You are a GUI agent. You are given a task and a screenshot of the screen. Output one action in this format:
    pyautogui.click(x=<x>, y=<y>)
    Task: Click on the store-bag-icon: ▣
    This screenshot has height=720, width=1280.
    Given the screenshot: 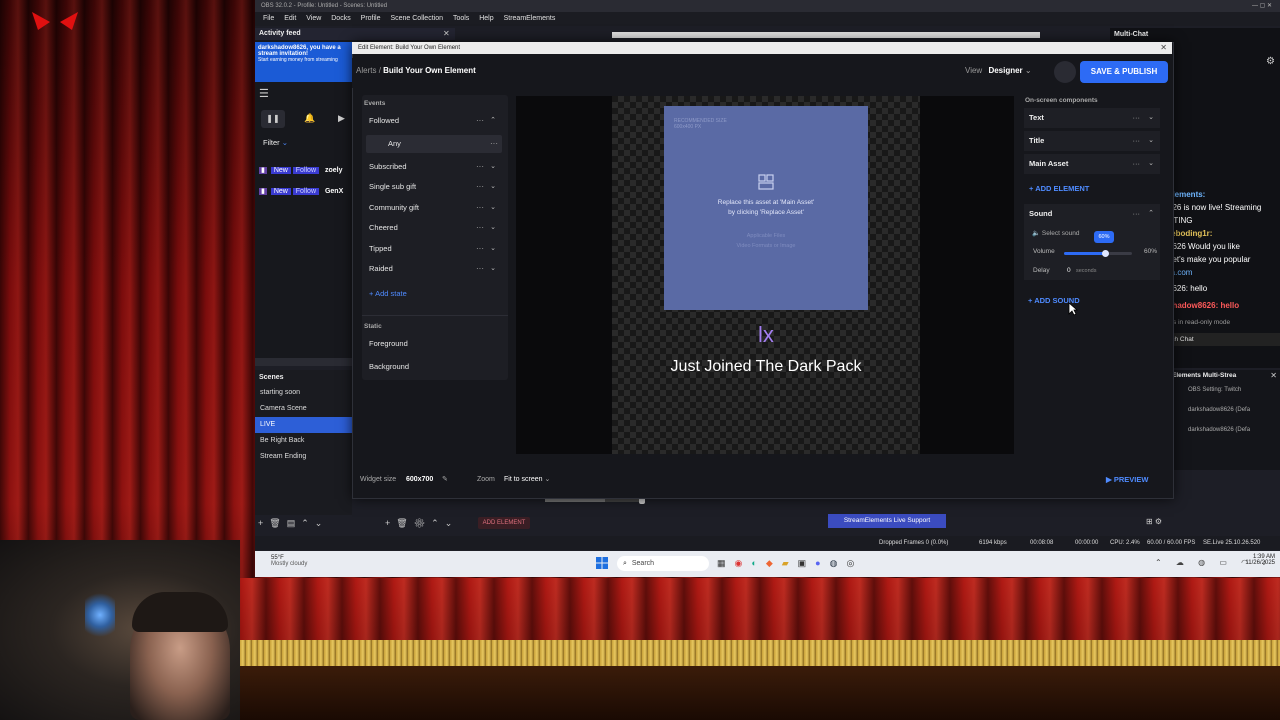 What is the action you would take?
    pyautogui.click(x=807, y=563)
    